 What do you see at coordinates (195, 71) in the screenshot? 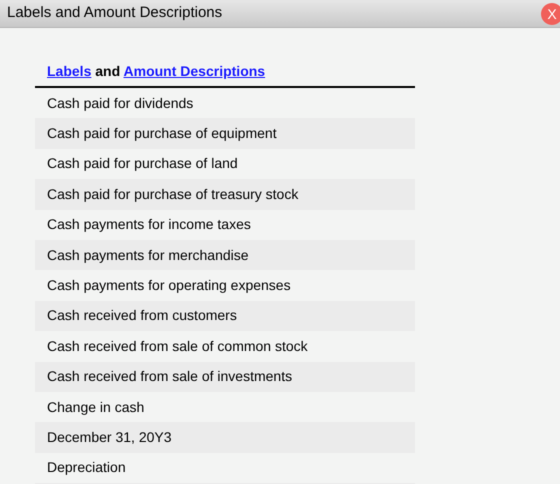
I see `amount-descriptions-link: Amount Descriptions` at bounding box center [195, 71].